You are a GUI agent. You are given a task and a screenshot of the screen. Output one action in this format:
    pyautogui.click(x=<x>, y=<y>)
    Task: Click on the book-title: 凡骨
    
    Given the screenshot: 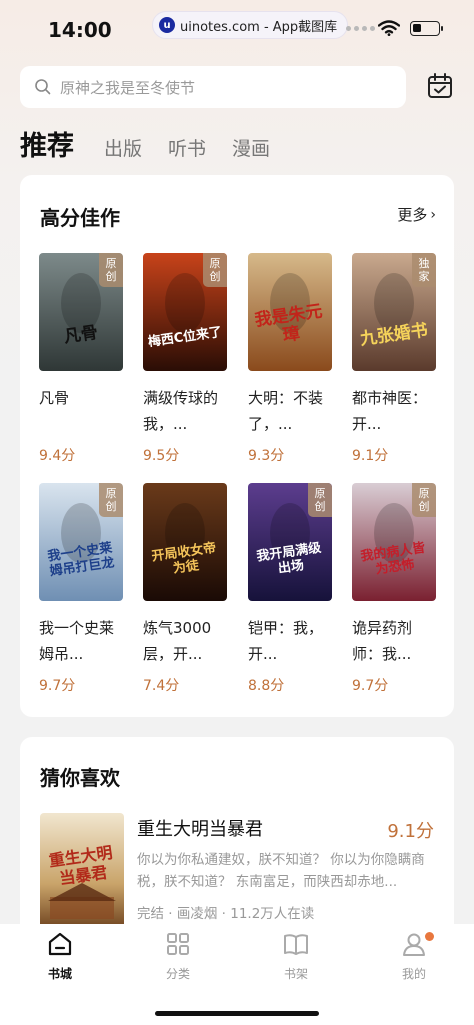 What is the action you would take?
    pyautogui.click(x=81, y=411)
    